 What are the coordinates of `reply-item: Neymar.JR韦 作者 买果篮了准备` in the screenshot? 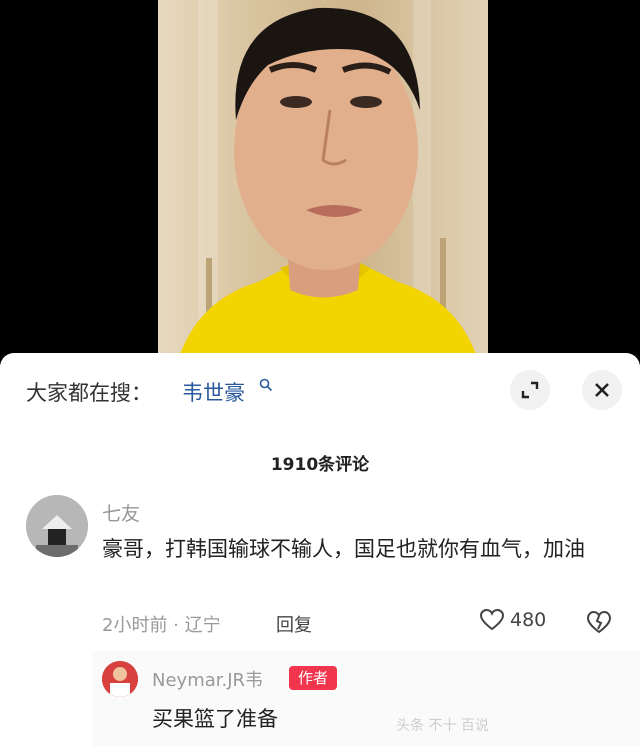 It's located at (366, 698).